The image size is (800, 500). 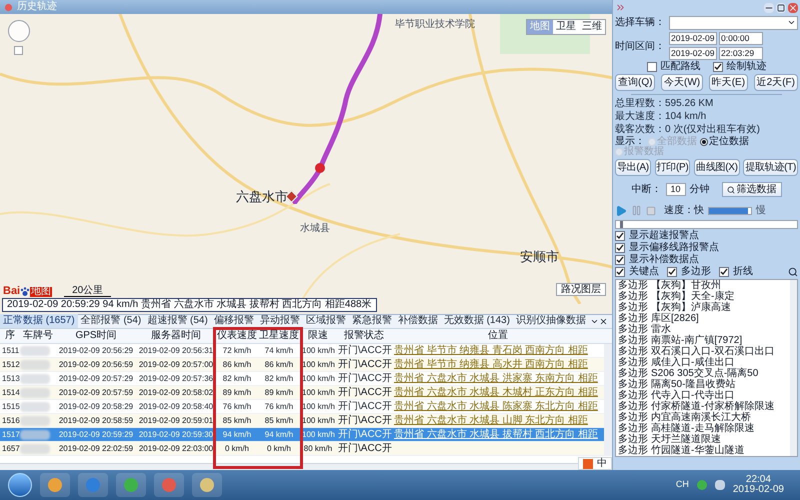 What do you see at coordinates (741, 38) in the screenshot?
I see `time-field: 0:00:00` at bounding box center [741, 38].